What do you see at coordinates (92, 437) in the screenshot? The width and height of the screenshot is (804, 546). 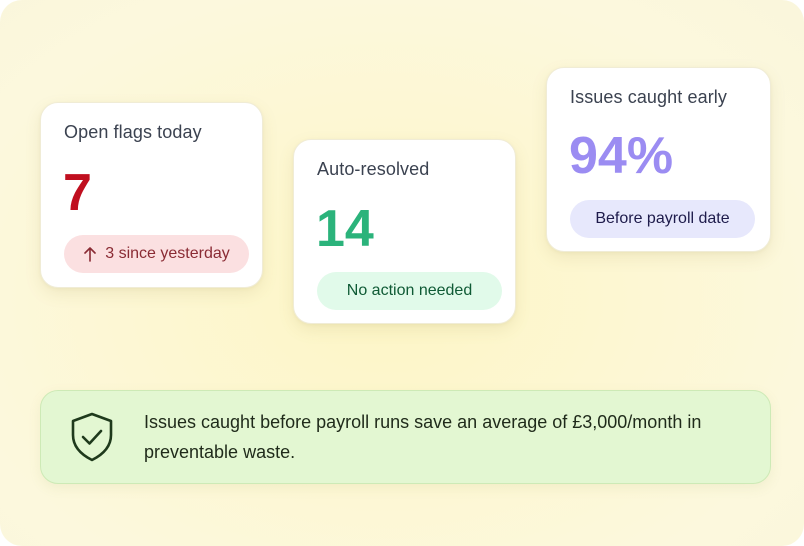 I see `shield-check-icon` at bounding box center [92, 437].